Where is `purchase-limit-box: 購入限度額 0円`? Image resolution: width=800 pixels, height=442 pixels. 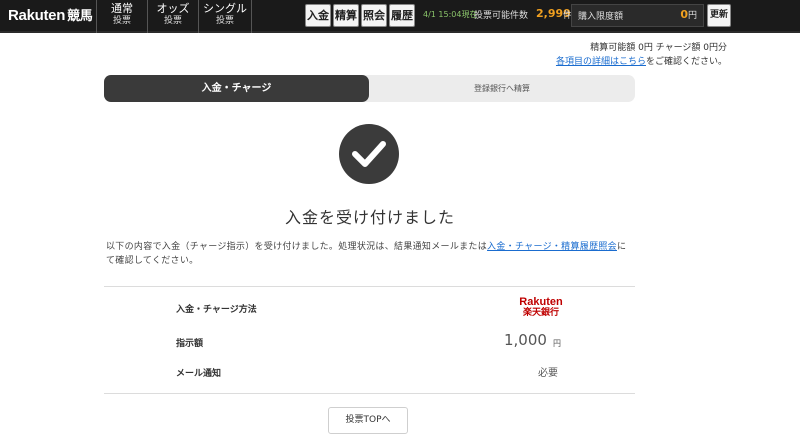 purchase-limit-box: 購入限度額 0円 is located at coordinates (637, 15).